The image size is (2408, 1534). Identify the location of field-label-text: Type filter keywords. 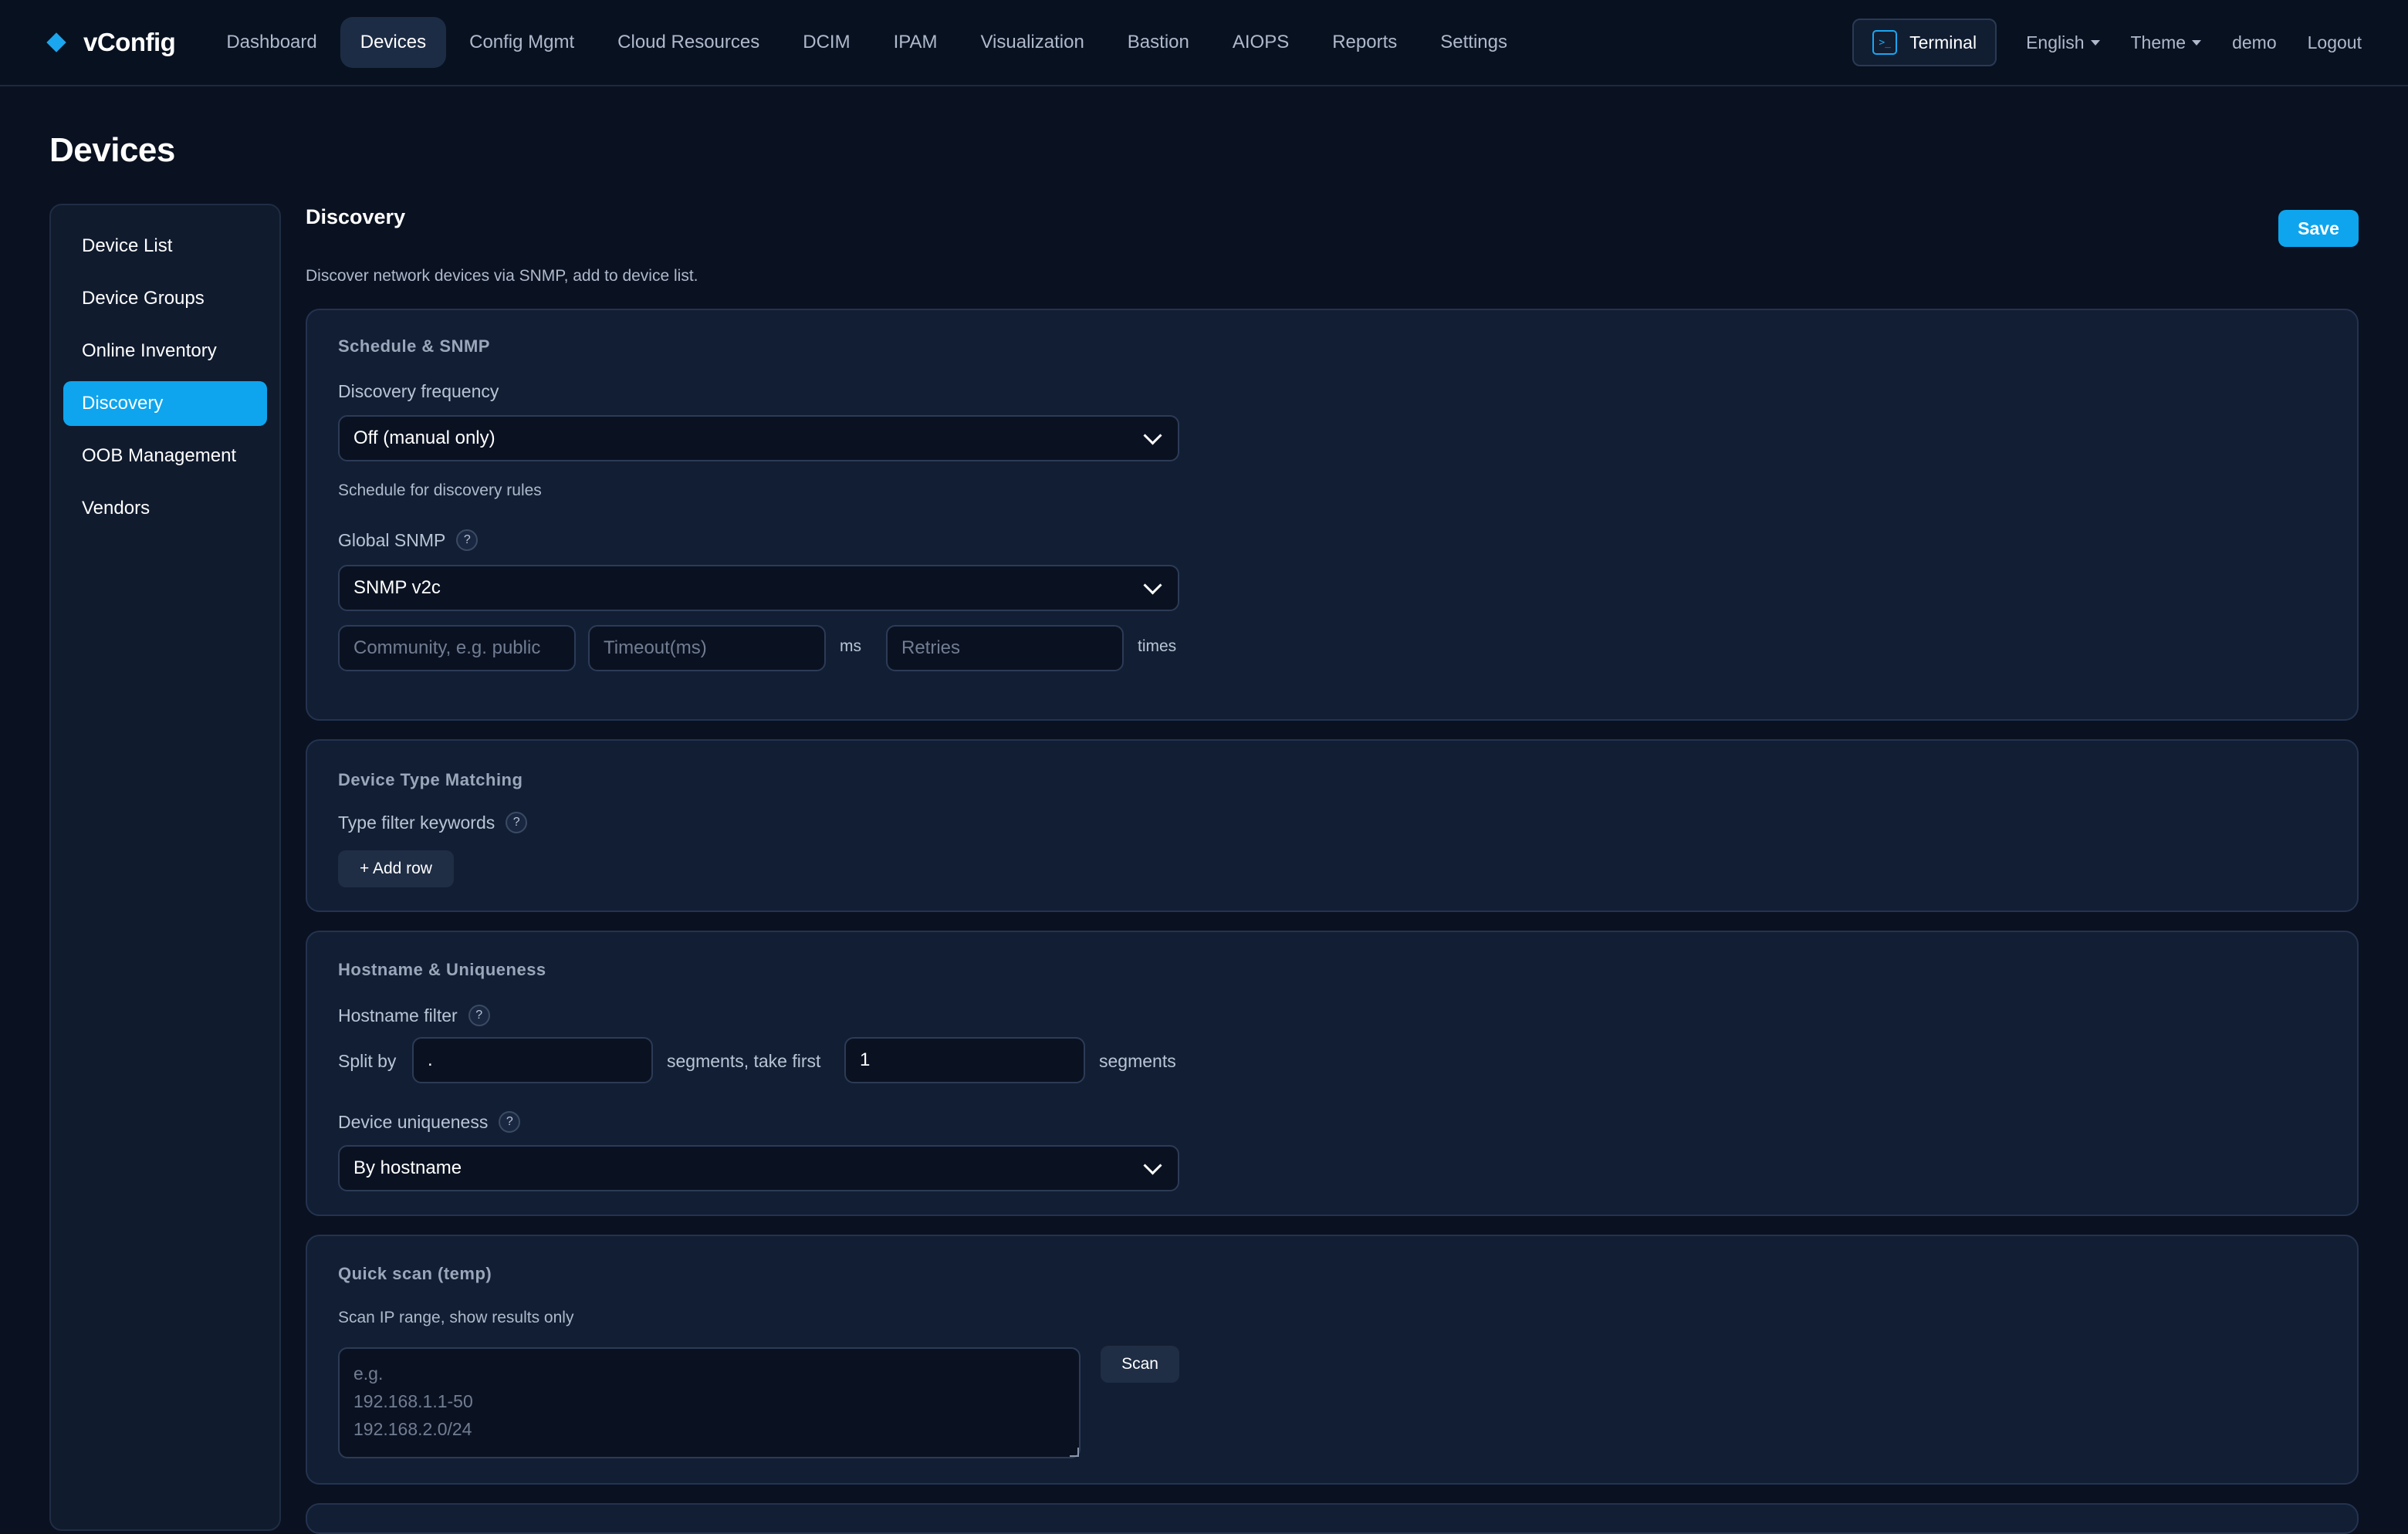
(416, 822).